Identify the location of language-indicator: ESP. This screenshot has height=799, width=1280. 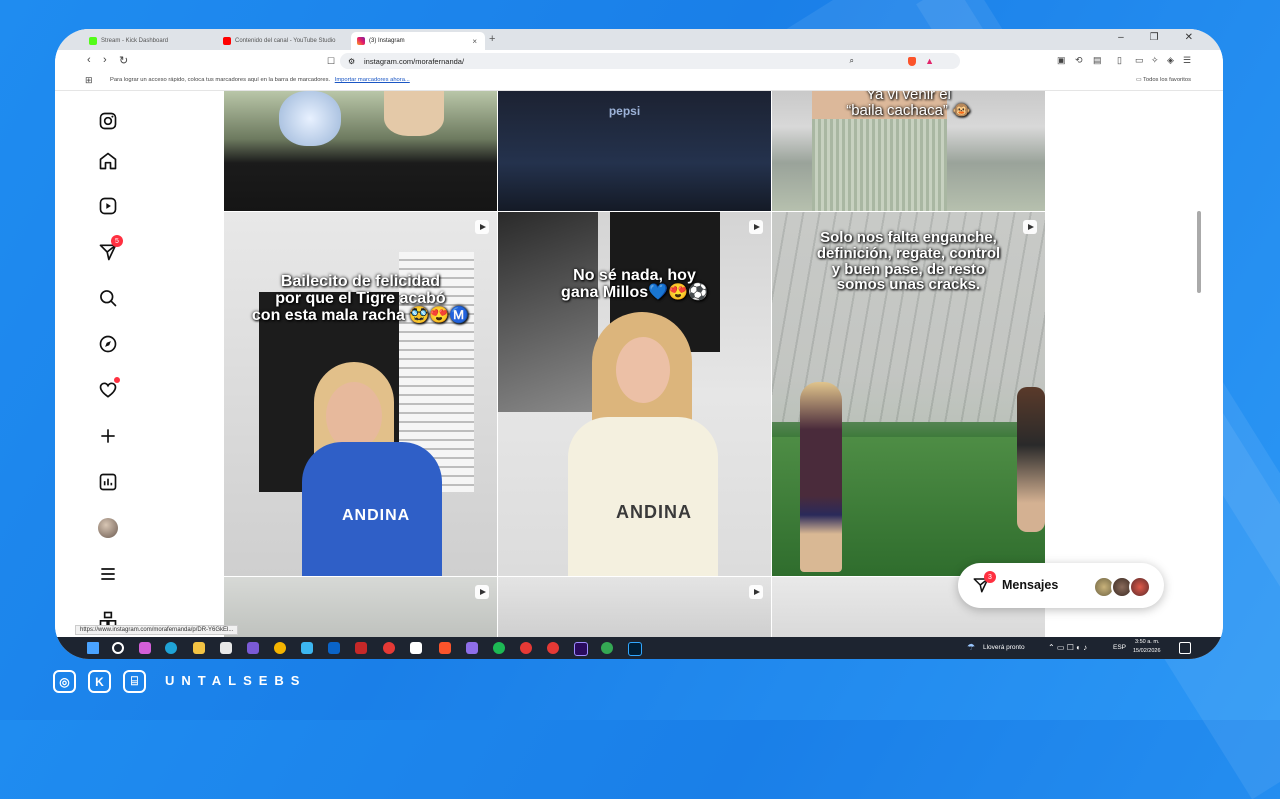
(1119, 647).